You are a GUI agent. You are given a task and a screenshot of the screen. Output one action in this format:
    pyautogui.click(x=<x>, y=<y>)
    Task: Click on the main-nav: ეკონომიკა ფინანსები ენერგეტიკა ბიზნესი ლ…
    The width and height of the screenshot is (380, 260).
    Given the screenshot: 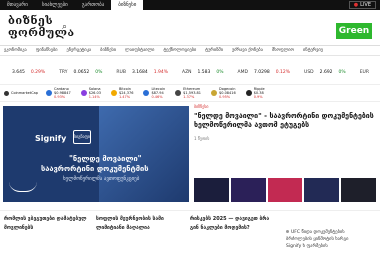 What is the action you would take?
    pyautogui.click(x=190, y=51)
    